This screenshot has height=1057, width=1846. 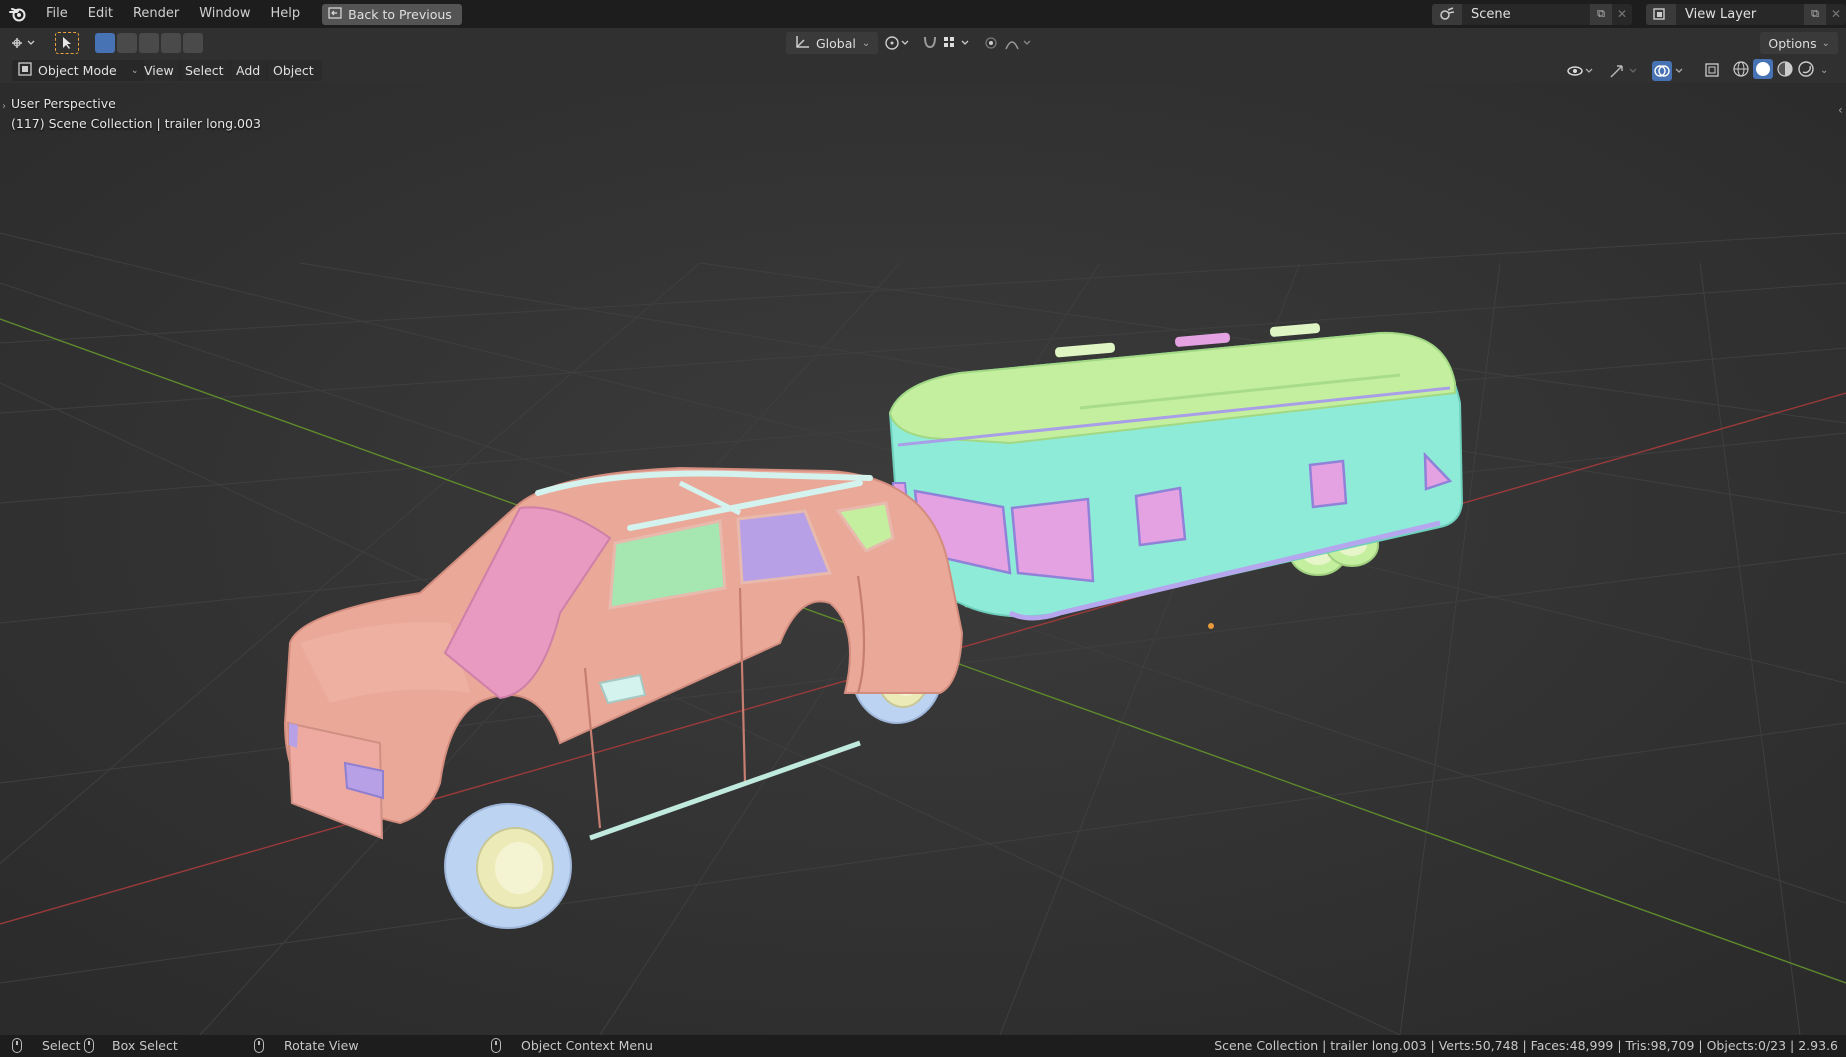 What do you see at coordinates (948, 43) in the screenshot?
I see `snap-icon` at bounding box center [948, 43].